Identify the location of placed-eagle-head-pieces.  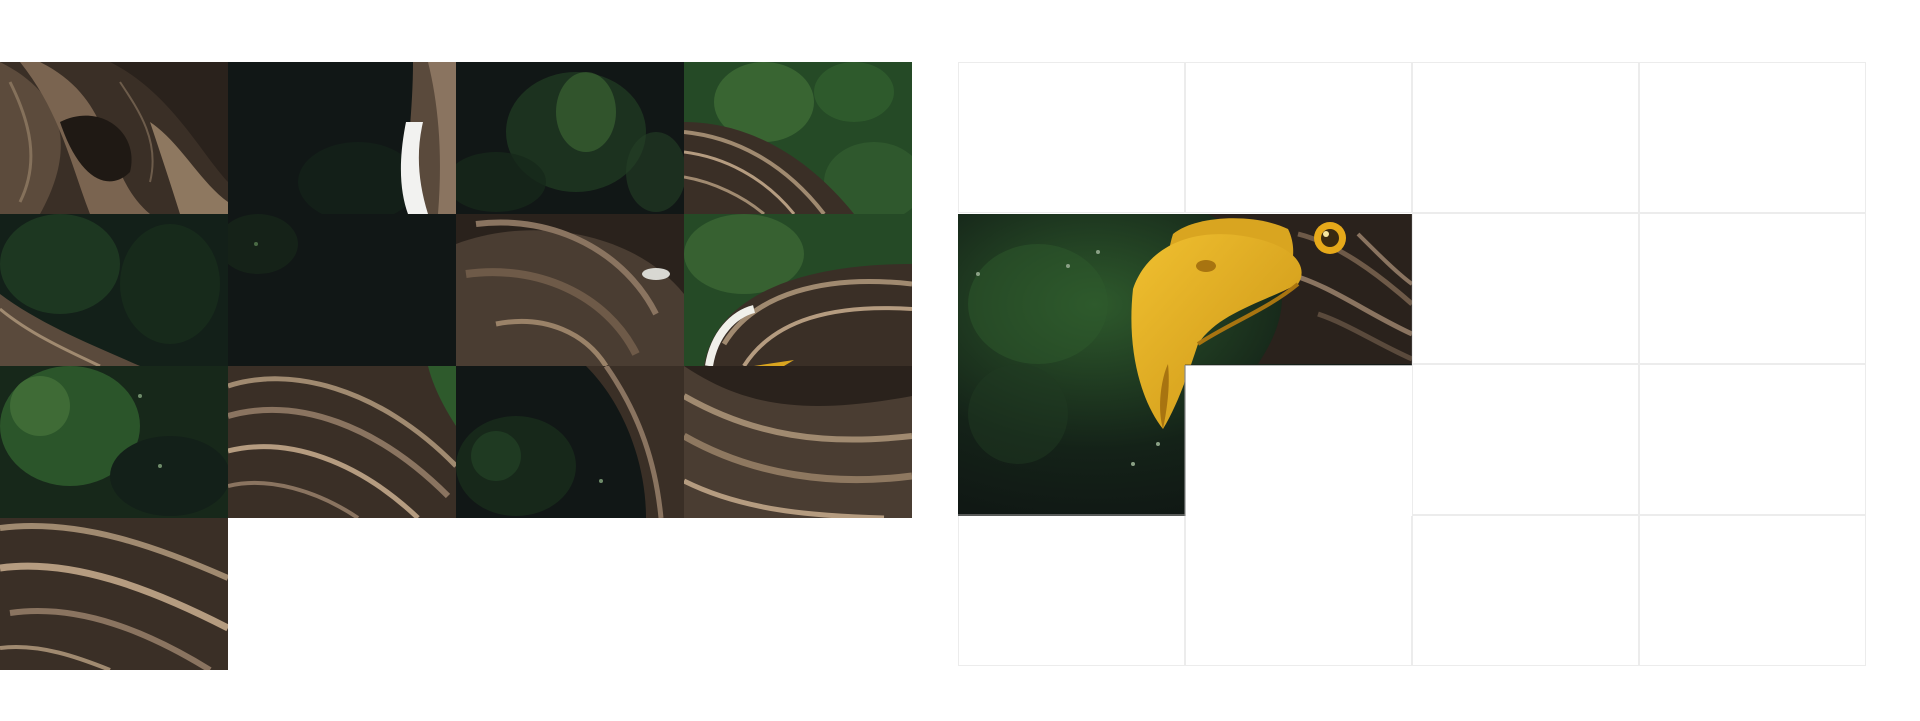
(1185, 365).